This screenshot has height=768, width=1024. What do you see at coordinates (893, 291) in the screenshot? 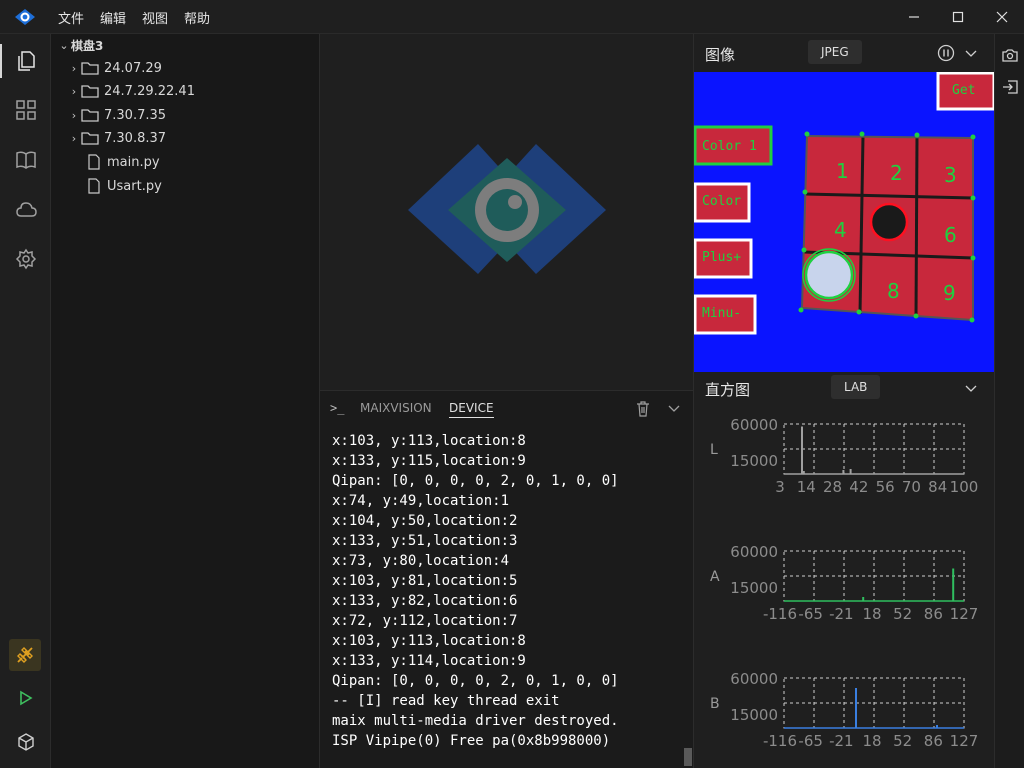
I see `cell-label: 8` at bounding box center [893, 291].